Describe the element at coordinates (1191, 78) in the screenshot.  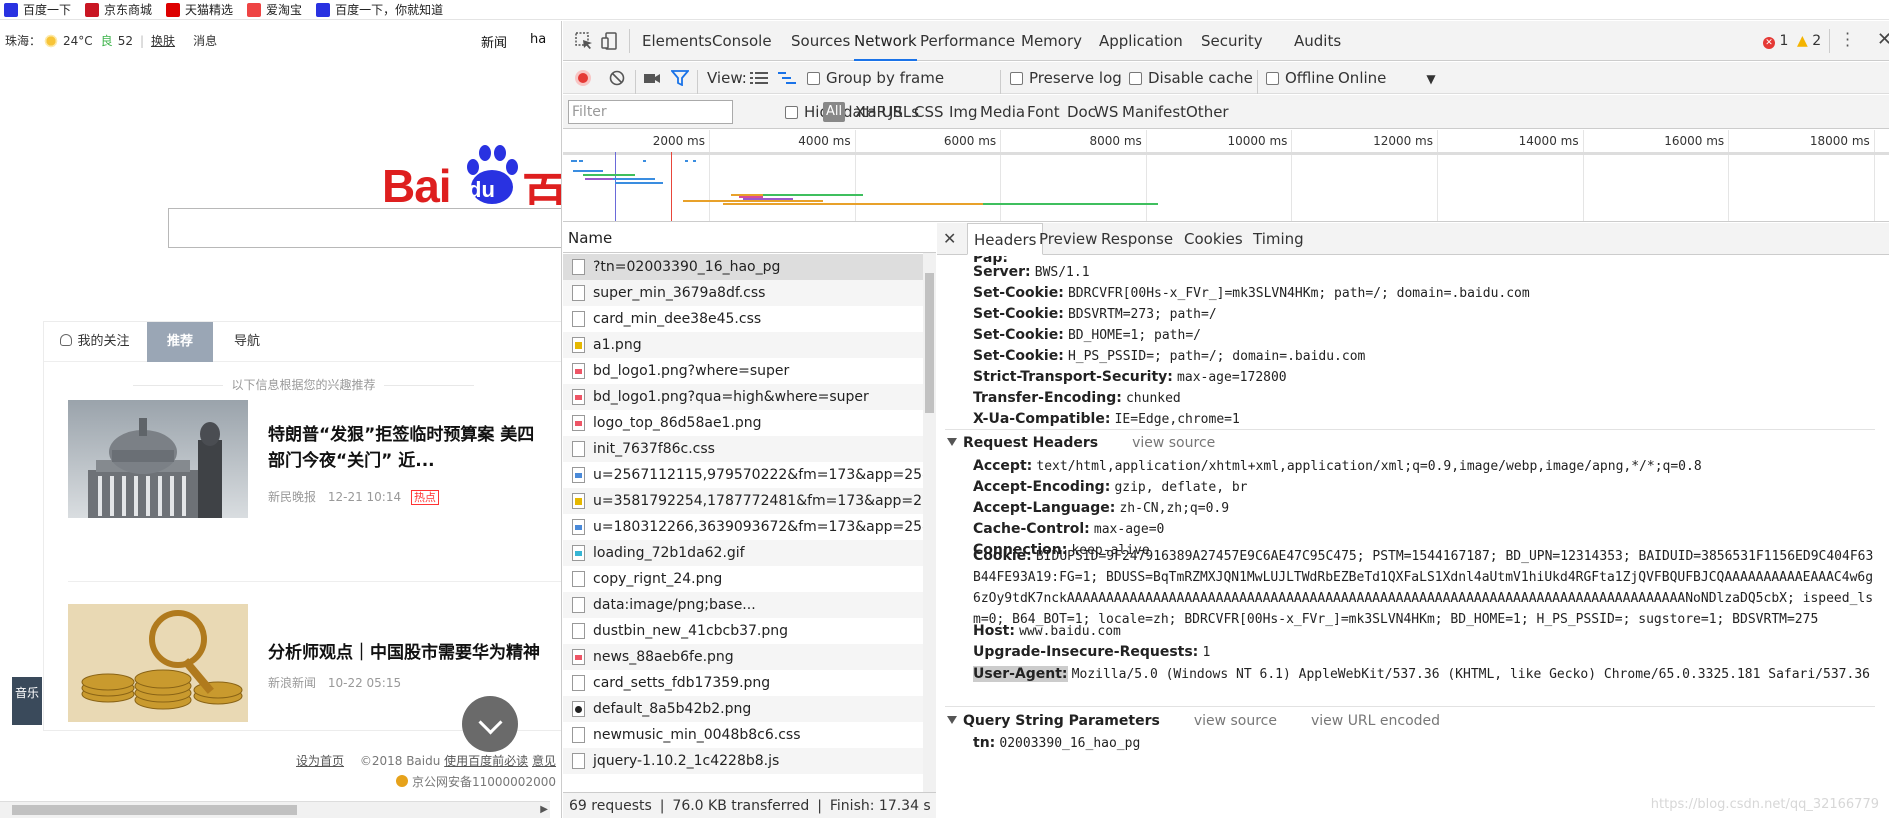
I see `disable-cache-checkbox: Disable cache` at that location.